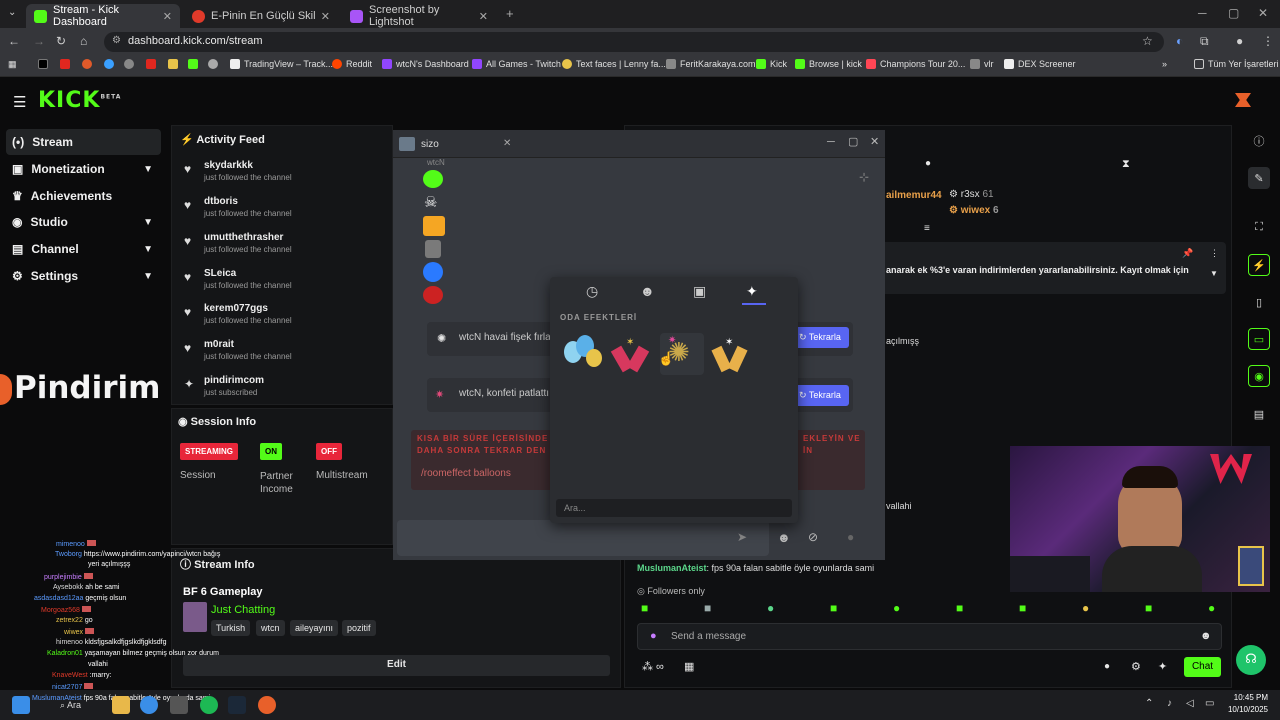 The height and width of the screenshot is (720, 1280). What do you see at coordinates (1169, 703) in the screenshot?
I see `mic-tray-icon: ♪` at bounding box center [1169, 703].